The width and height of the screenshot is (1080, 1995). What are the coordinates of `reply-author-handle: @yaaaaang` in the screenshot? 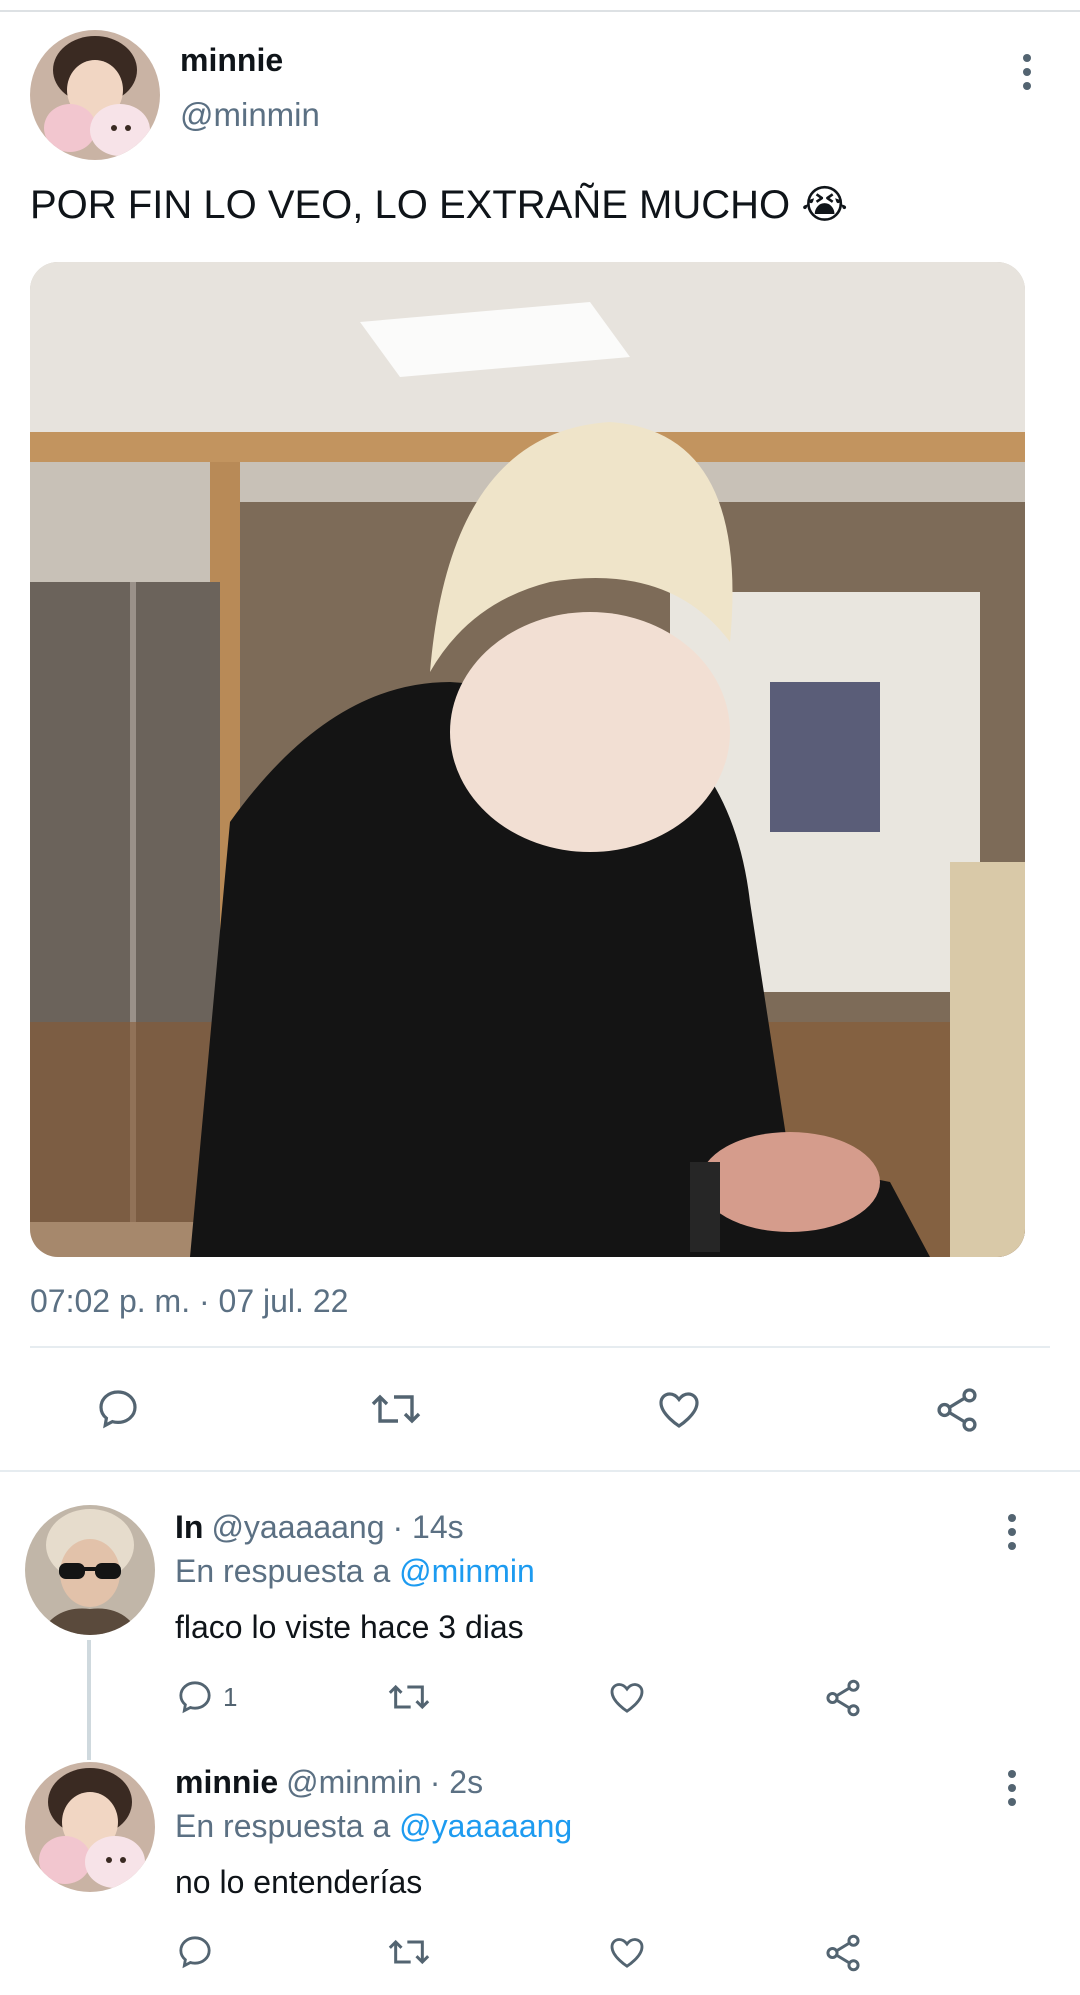 It's located at (297, 1527).